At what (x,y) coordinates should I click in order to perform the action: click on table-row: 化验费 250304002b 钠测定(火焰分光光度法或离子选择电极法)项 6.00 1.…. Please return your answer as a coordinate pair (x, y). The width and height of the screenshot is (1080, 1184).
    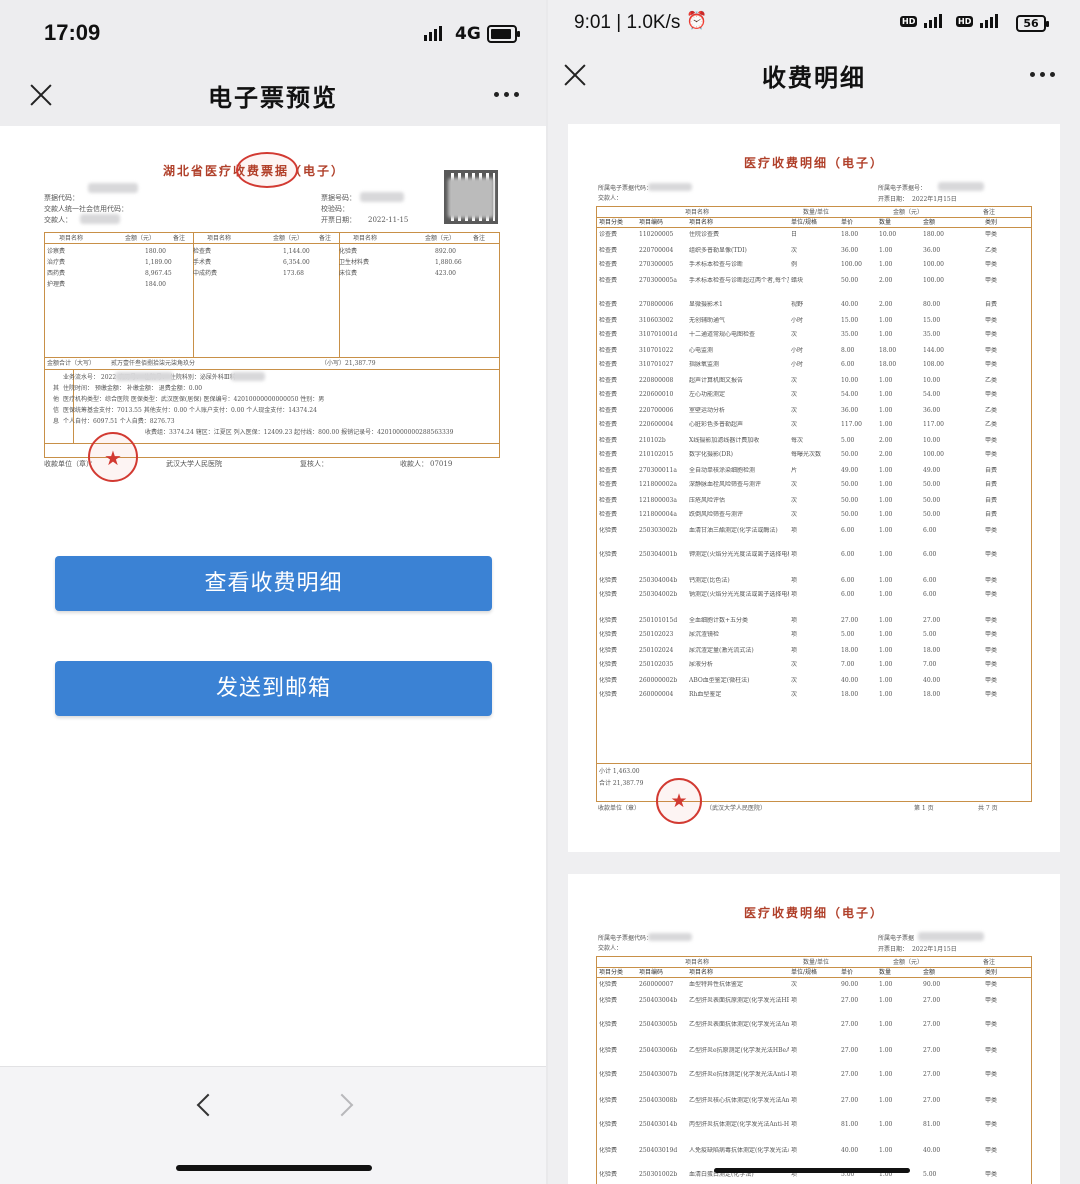
    Looking at the image, I should click on (814, 596).